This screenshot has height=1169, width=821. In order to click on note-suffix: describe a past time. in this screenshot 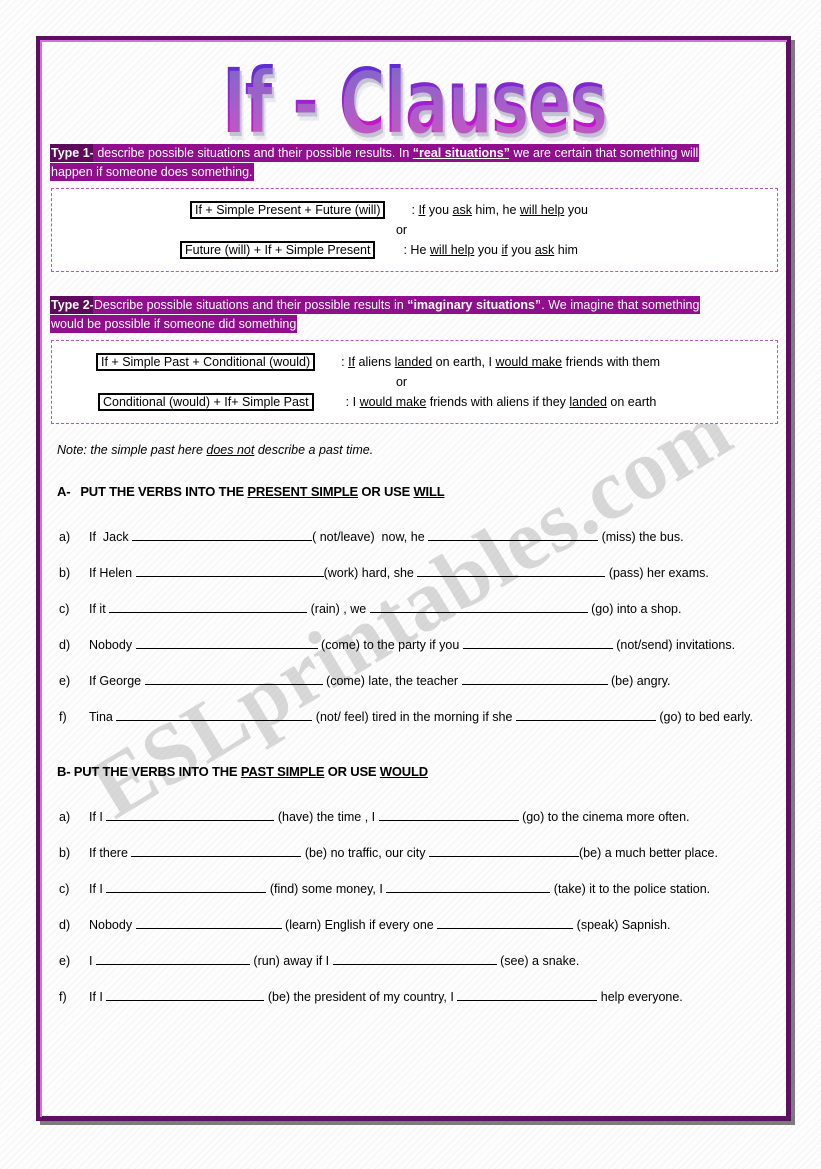, I will do `click(314, 450)`.